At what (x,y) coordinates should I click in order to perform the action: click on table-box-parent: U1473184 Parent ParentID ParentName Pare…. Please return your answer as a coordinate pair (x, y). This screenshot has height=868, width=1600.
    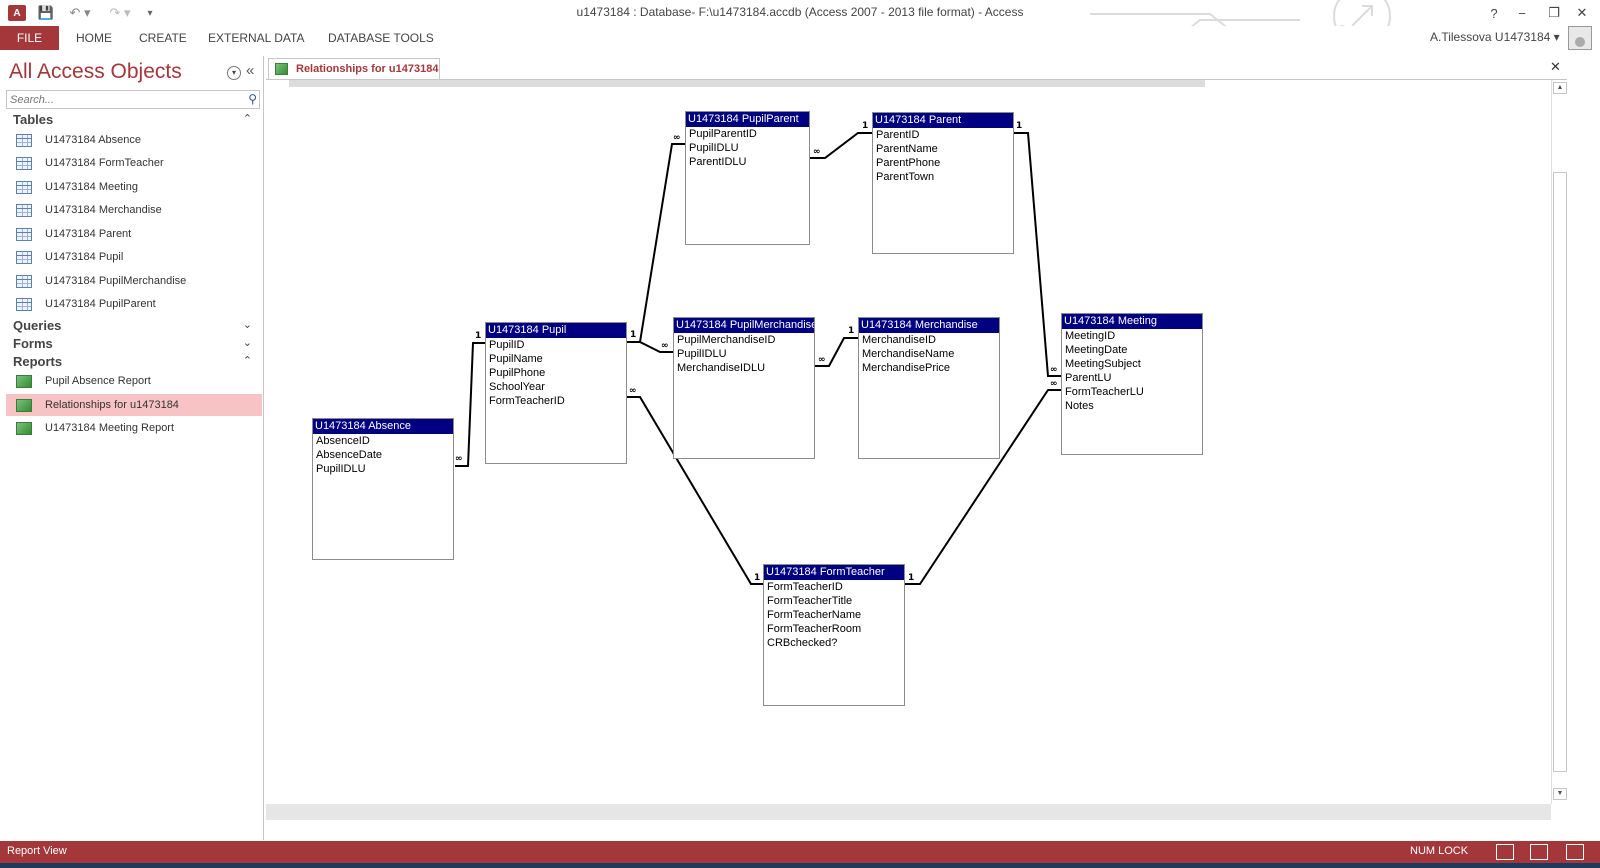
    Looking at the image, I should click on (943, 183).